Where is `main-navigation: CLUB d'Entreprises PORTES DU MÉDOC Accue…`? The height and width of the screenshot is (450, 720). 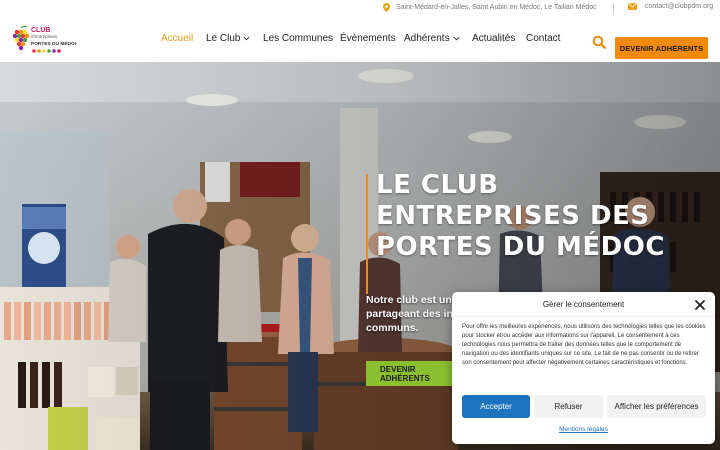
main-navigation: CLUB d'Entreprises PORTES DU MÉDOC Accue… is located at coordinates (360, 40).